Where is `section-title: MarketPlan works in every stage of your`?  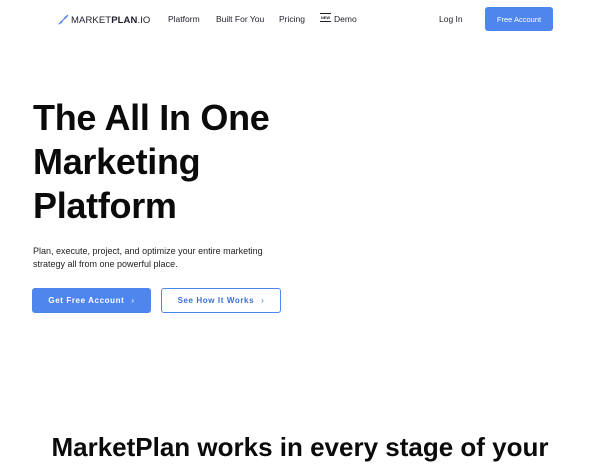 section-title: MarketPlan works in every stage of your is located at coordinates (300, 447).